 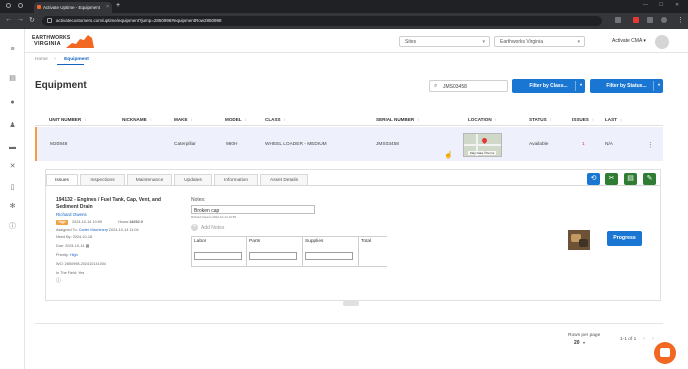 I want to click on users-icon: ●, so click(x=12, y=102).